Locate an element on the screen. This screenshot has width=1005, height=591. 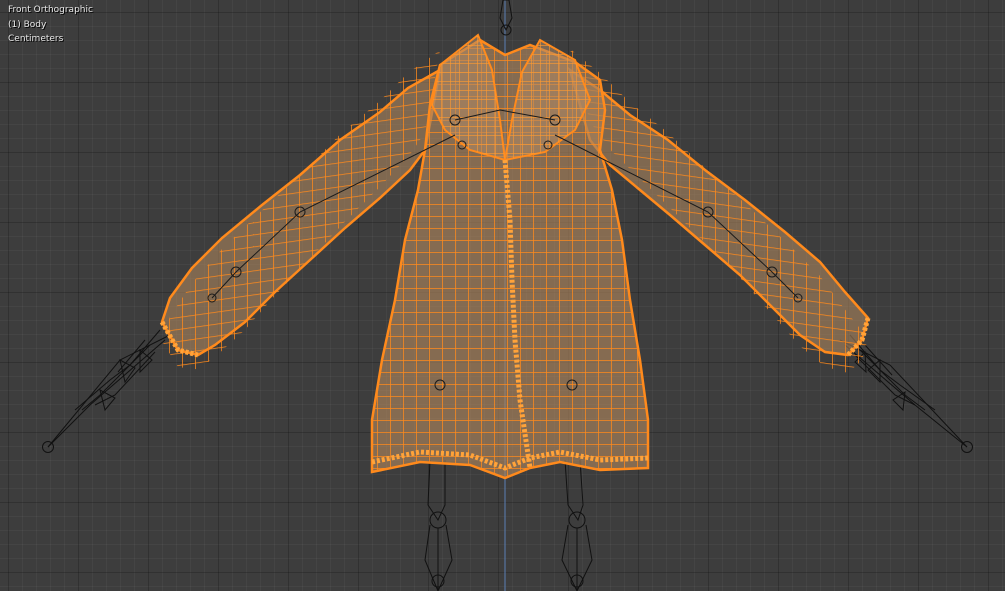
active-object-label: (1) Body is located at coordinates (27, 24).